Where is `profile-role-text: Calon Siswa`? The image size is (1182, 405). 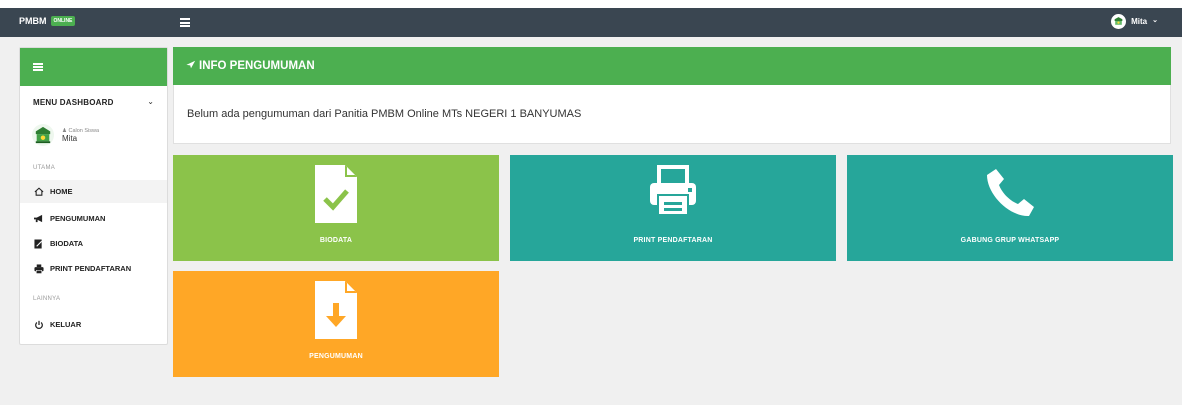 profile-role-text: Calon Siswa is located at coordinates (84, 130).